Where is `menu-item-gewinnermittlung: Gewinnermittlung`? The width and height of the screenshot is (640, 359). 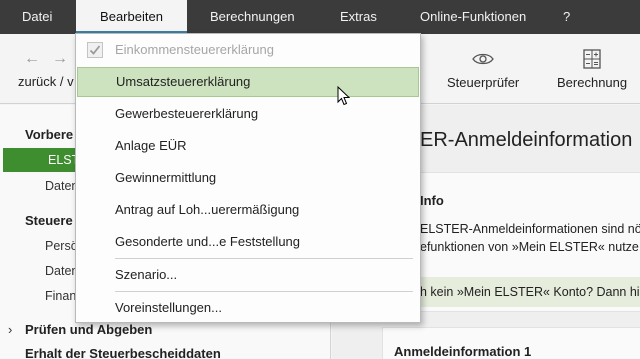 menu-item-gewinnermittlung: Gewinnermittlung is located at coordinates (248, 178).